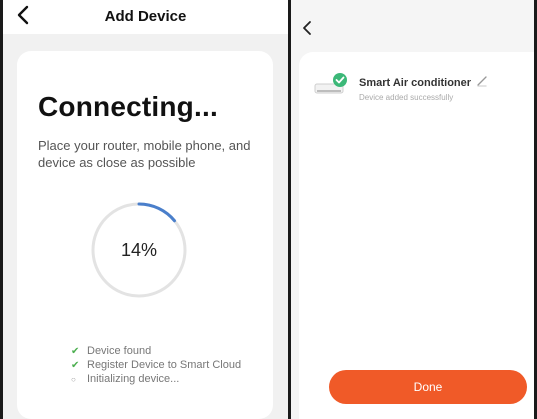 This screenshot has width=537, height=419. I want to click on step-label: Register Device to Smart Cloud, so click(164, 365).